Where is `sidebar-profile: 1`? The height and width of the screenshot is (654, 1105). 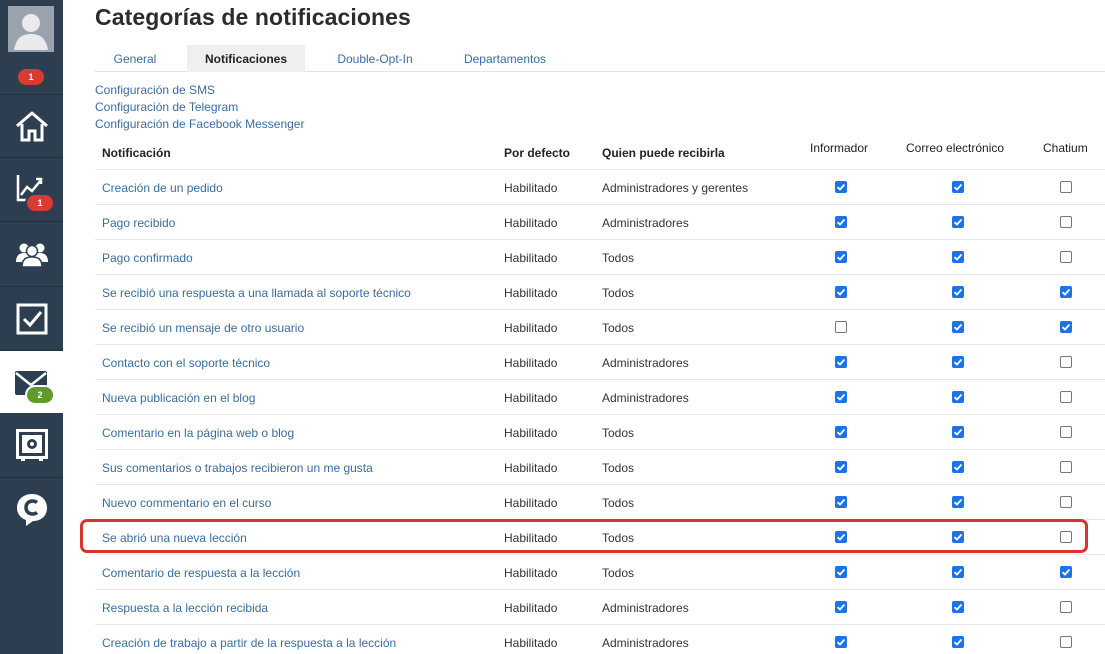
sidebar-profile: 1 is located at coordinates (31, 47).